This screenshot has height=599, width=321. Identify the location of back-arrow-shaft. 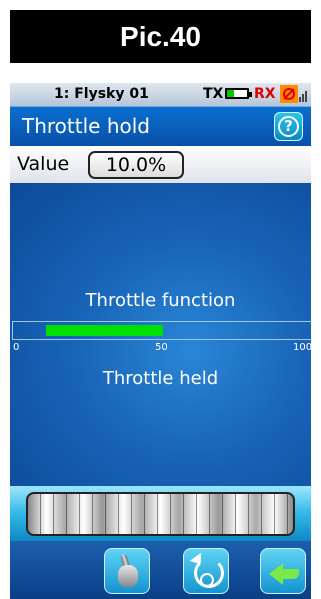
(290, 574).